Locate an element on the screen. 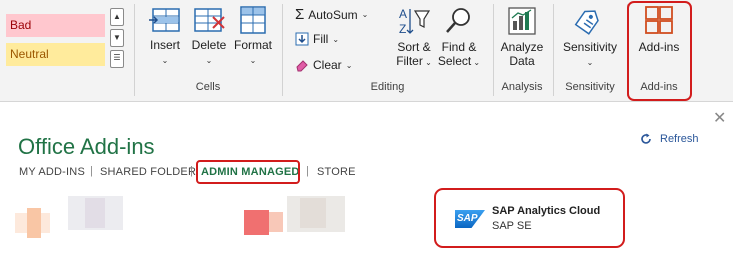  find-select-button: Find & Select ⌄ is located at coordinates (459, 37).